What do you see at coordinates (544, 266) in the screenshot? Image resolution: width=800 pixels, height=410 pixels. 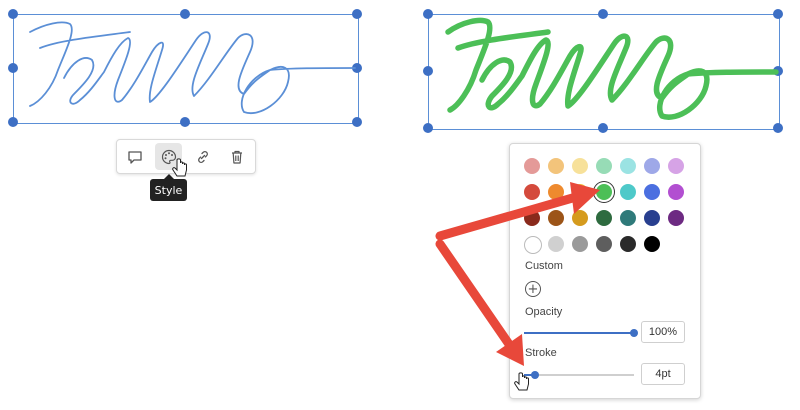 I see `custom-label: Custom` at bounding box center [544, 266].